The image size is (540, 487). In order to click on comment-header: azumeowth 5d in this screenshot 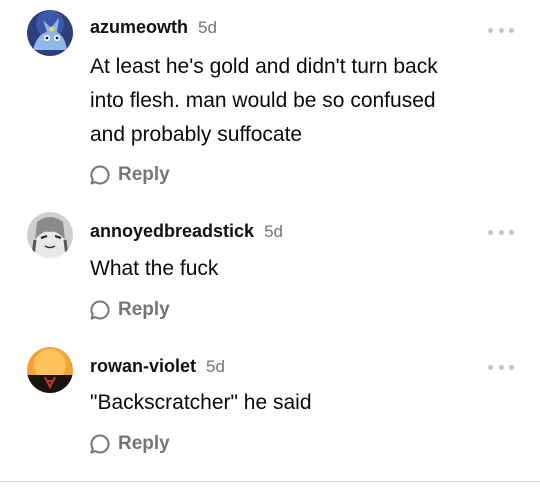, I will do `click(153, 29)`.